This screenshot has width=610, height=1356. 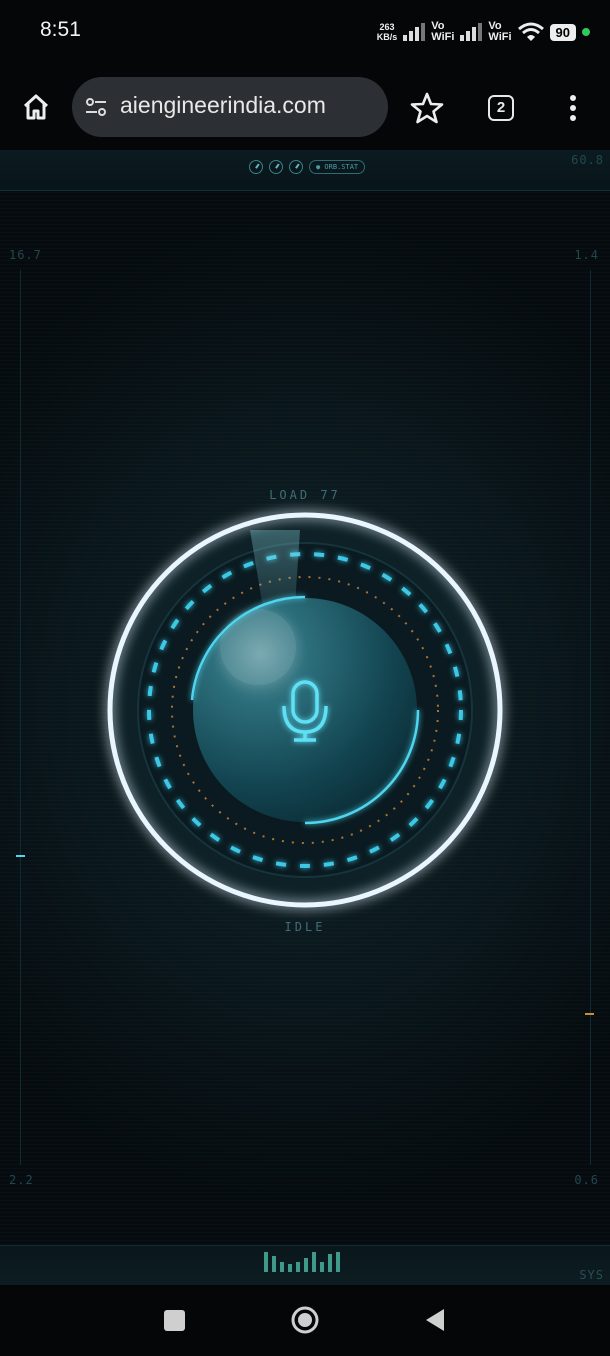 I want to click on sys-label: SYS, so click(x=591, y=1275).